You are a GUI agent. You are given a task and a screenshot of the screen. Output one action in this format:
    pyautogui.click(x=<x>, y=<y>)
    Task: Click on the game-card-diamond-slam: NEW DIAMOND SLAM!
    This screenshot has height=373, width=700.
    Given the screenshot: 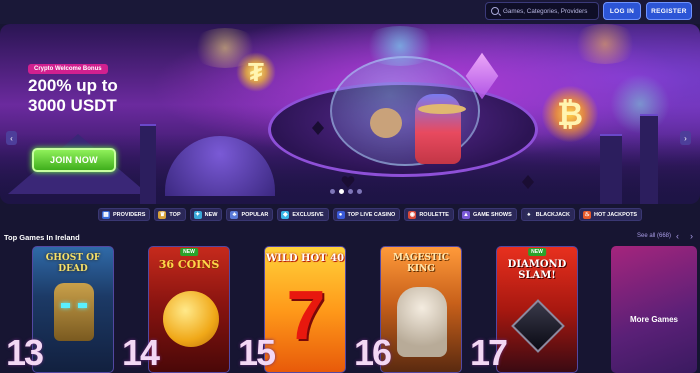 What is the action you would take?
    pyautogui.click(x=537, y=309)
    